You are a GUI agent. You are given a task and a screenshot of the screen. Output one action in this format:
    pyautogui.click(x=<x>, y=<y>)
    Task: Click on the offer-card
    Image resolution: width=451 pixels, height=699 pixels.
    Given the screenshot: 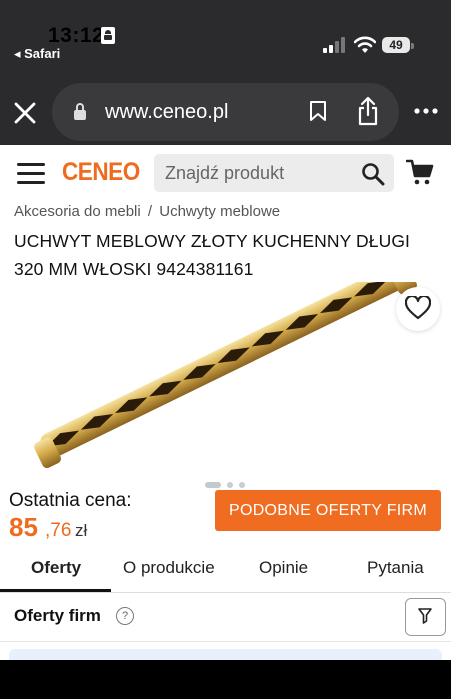 What is the action you would take?
    pyautogui.click(x=225, y=654)
    